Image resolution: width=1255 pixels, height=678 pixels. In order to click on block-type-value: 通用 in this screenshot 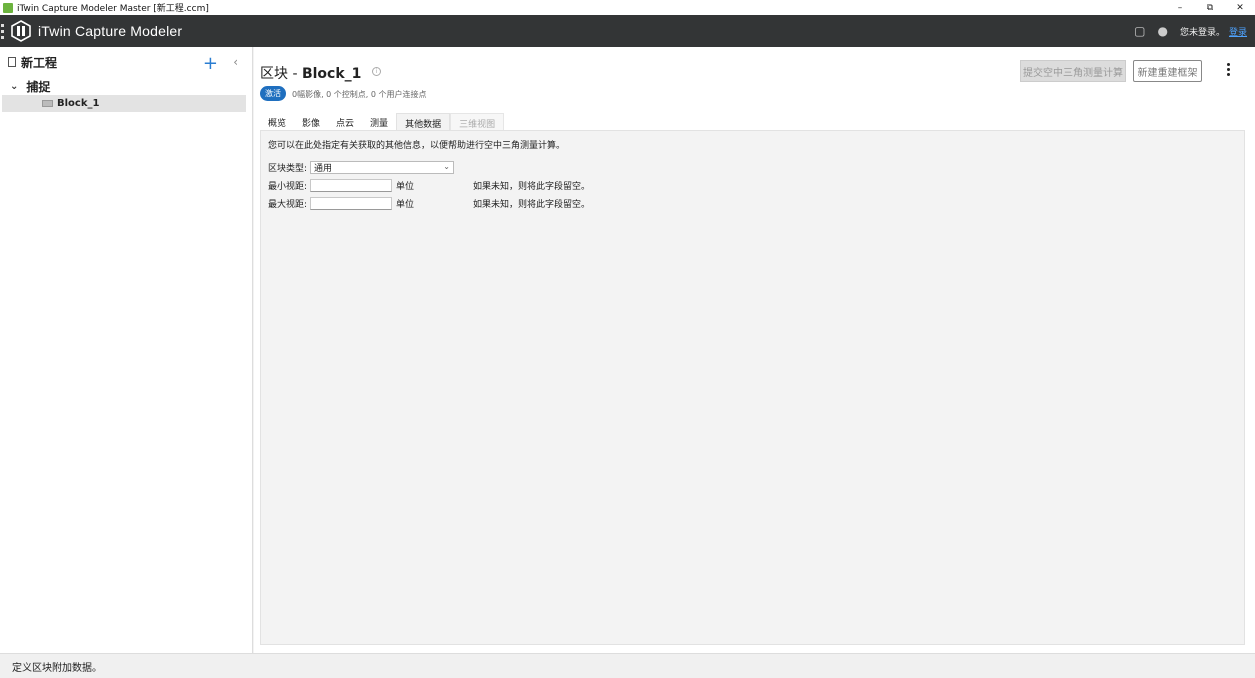, I will do `click(323, 168)`.